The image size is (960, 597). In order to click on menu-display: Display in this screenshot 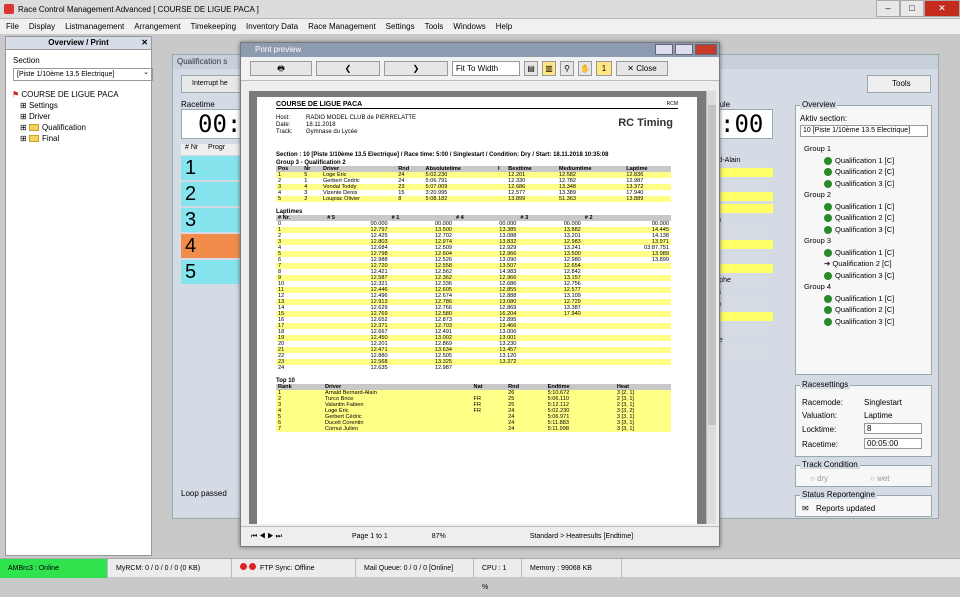, I will do `click(42, 26)`.